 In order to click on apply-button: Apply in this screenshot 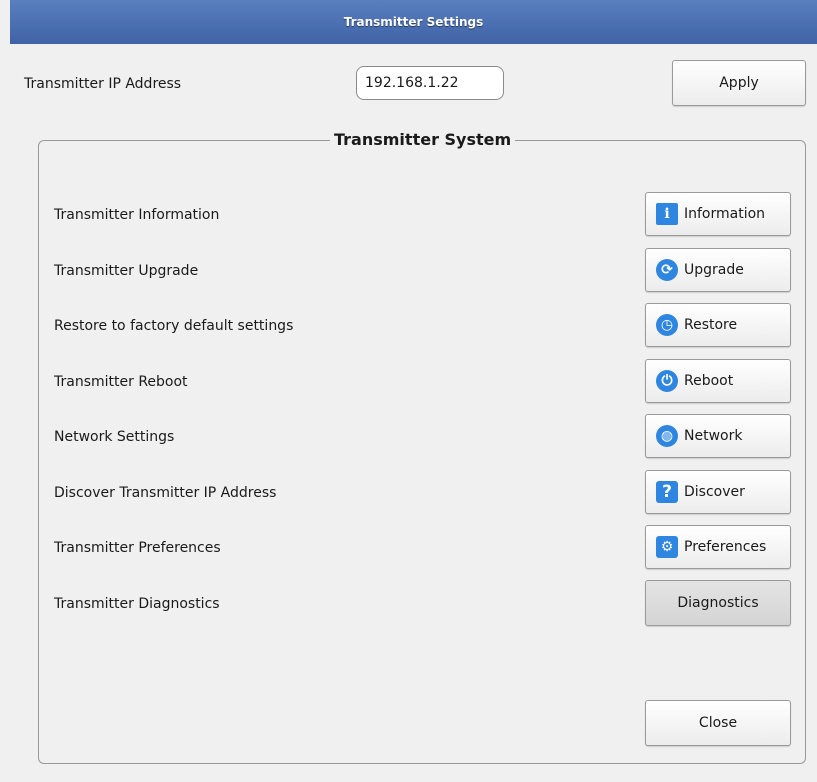, I will do `click(739, 83)`.